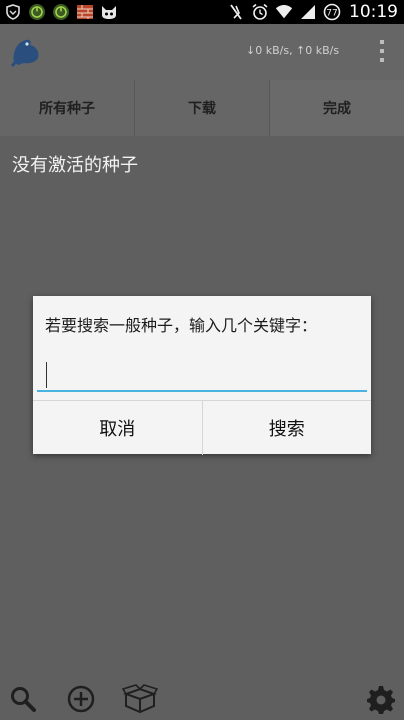 This screenshot has width=404, height=720. I want to click on keyword-input, so click(202, 374).